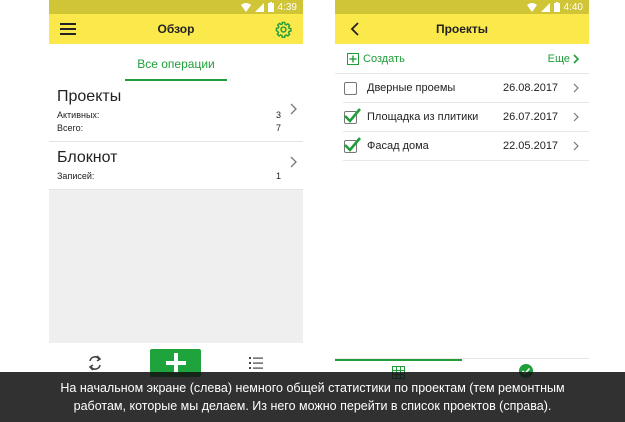 The image size is (625, 422). I want to click on status-time: 4:39, so click(287, 7).